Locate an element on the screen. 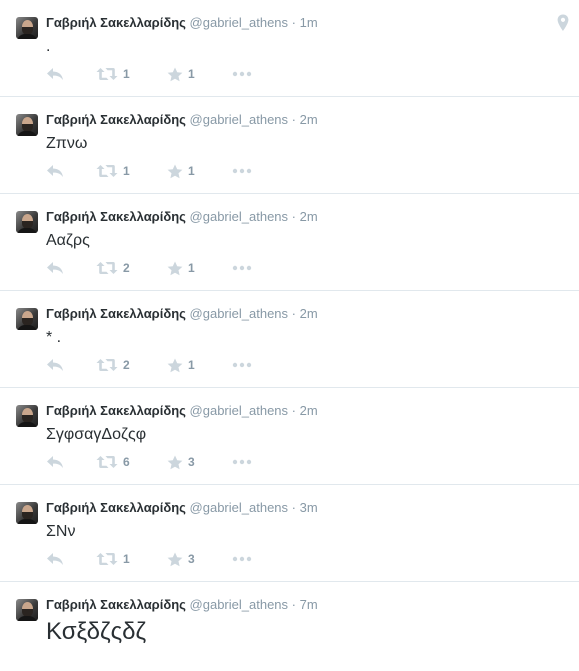 Image resolution: width=579 pixels, height=671 pixels. timestamp: 3m is located at coordinates (309, 507).